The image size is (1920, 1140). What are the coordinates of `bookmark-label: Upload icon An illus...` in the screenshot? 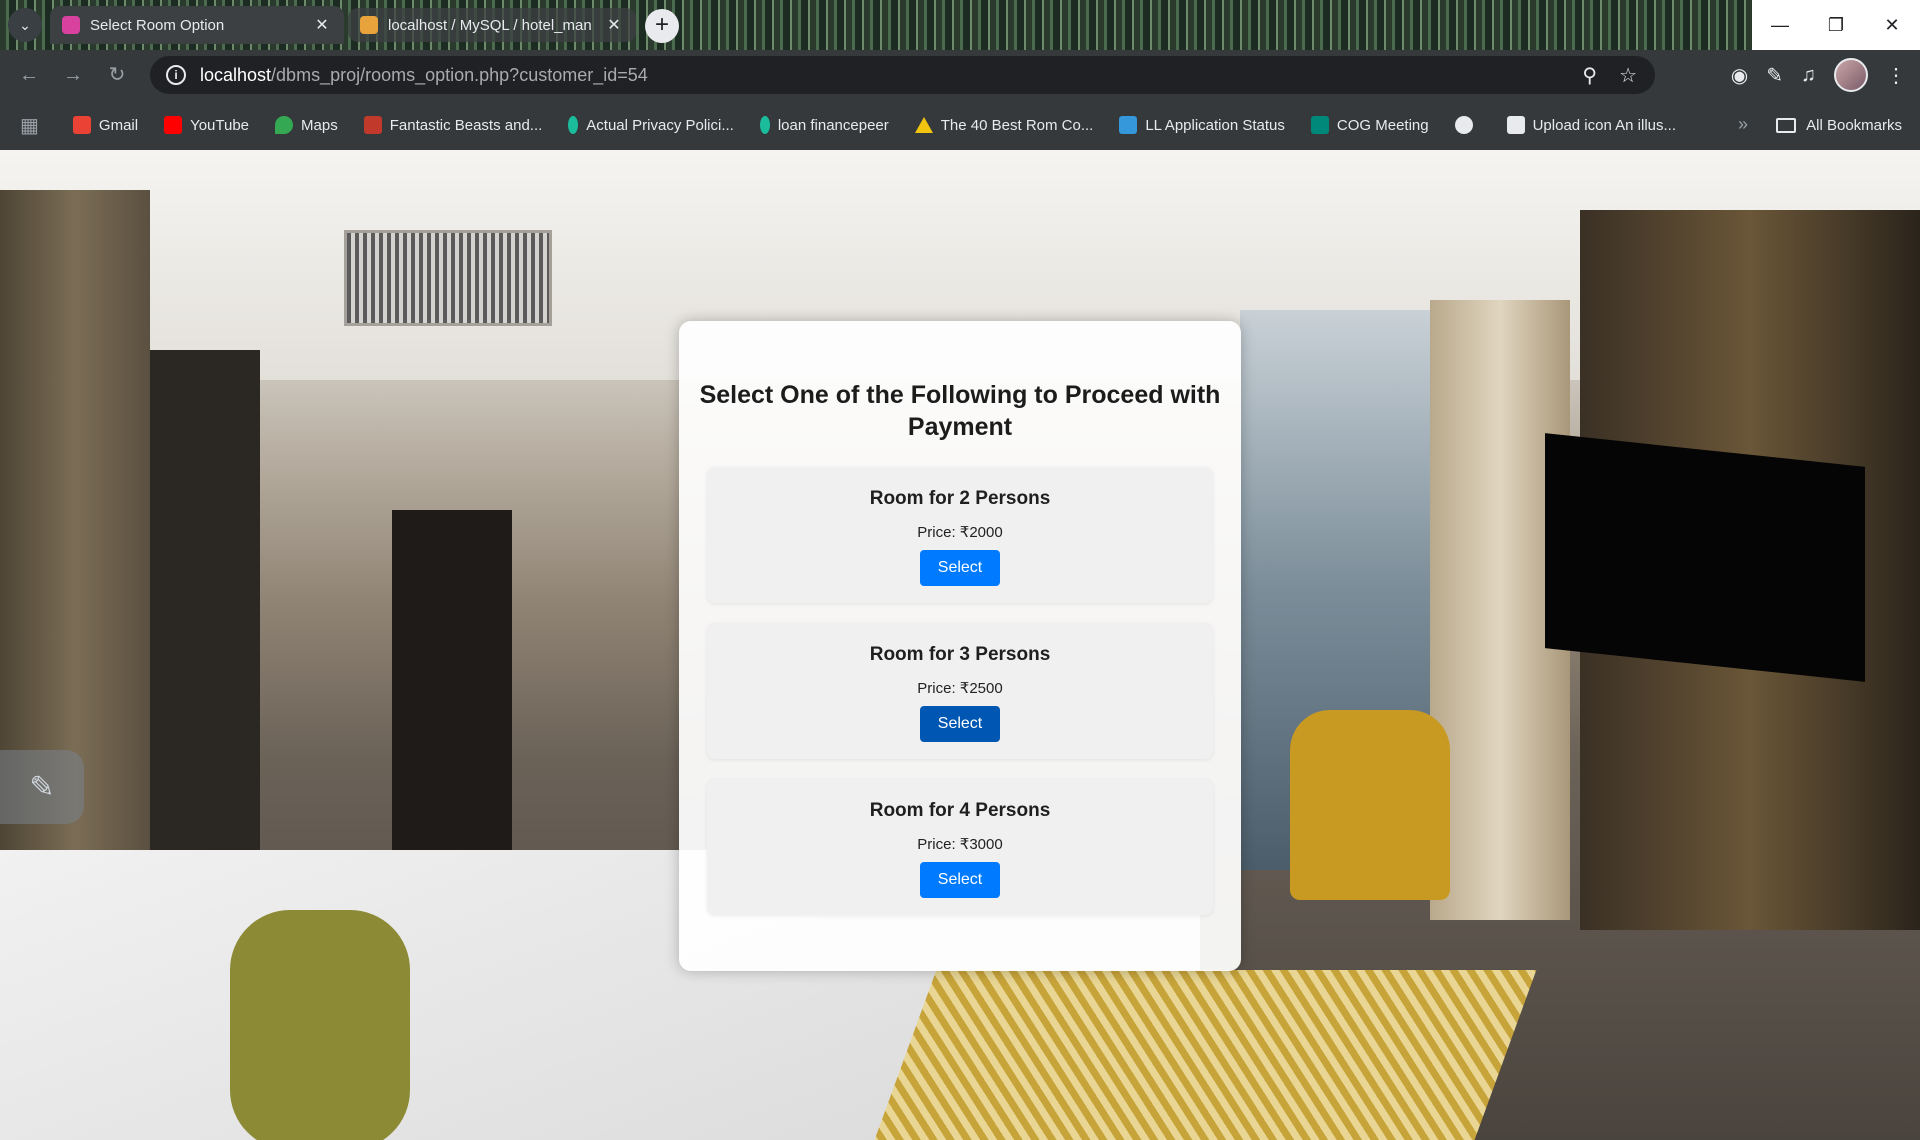 It's located at (1604, 125).